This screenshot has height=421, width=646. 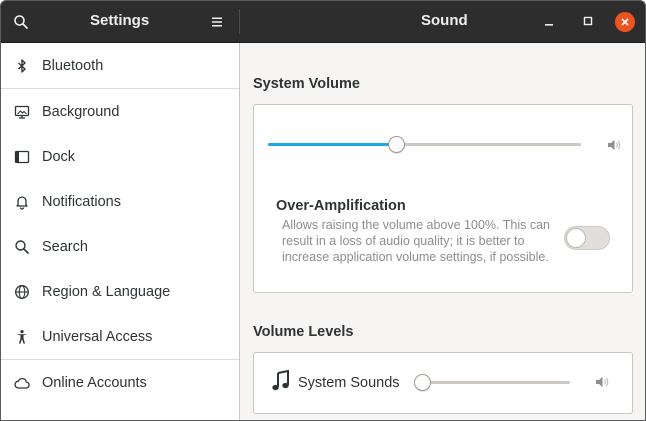 What do you see at coordinates (120, 156) in the screenshot?
I see `sidebar-item-dock: Dock` at bounding box center [120, 156].